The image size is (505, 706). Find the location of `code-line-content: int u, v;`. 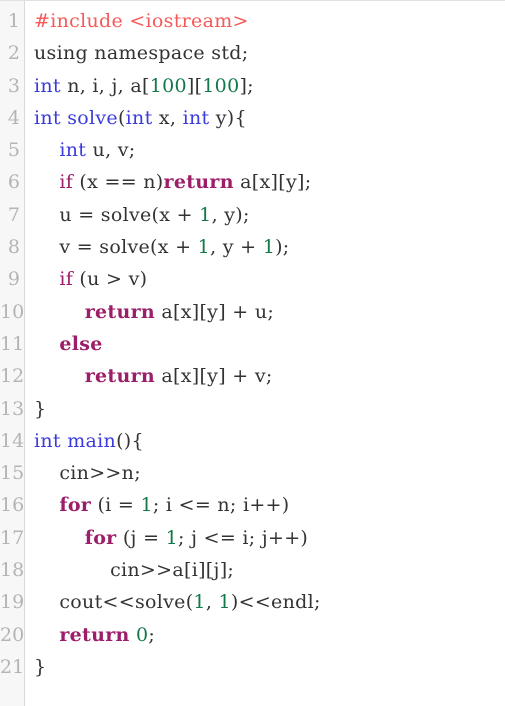

code-line-content: int u, v; is located at coordinates (80, 150).